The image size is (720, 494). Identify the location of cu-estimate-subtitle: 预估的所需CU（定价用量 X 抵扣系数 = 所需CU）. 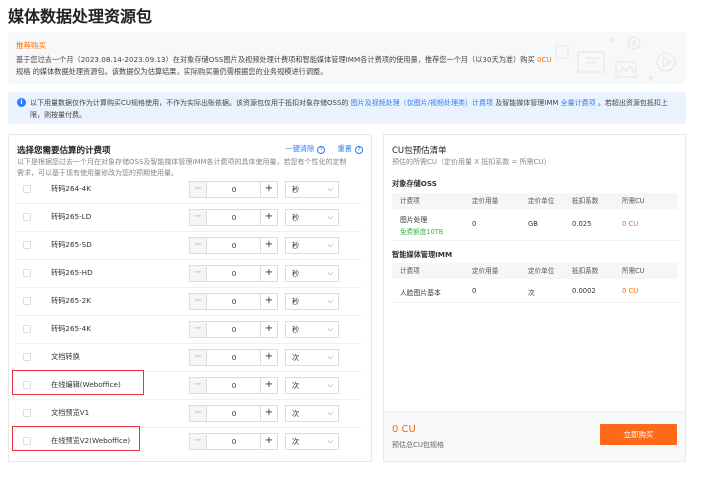
(471, 162).